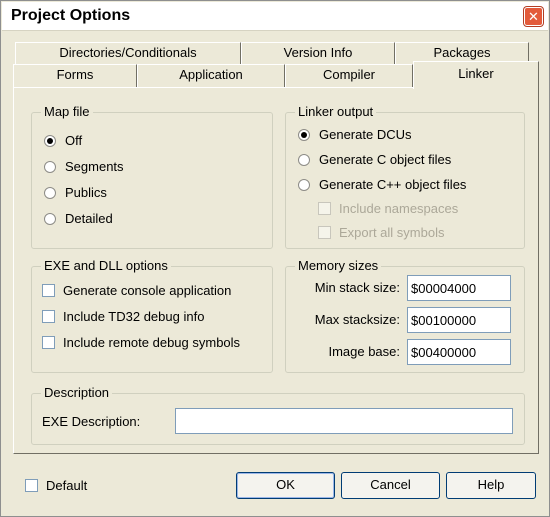 Image resolution: width=550 pixels, height=517 pixels. I want to click on include-namespaces-label: Include namespaces, so click(399, 208).